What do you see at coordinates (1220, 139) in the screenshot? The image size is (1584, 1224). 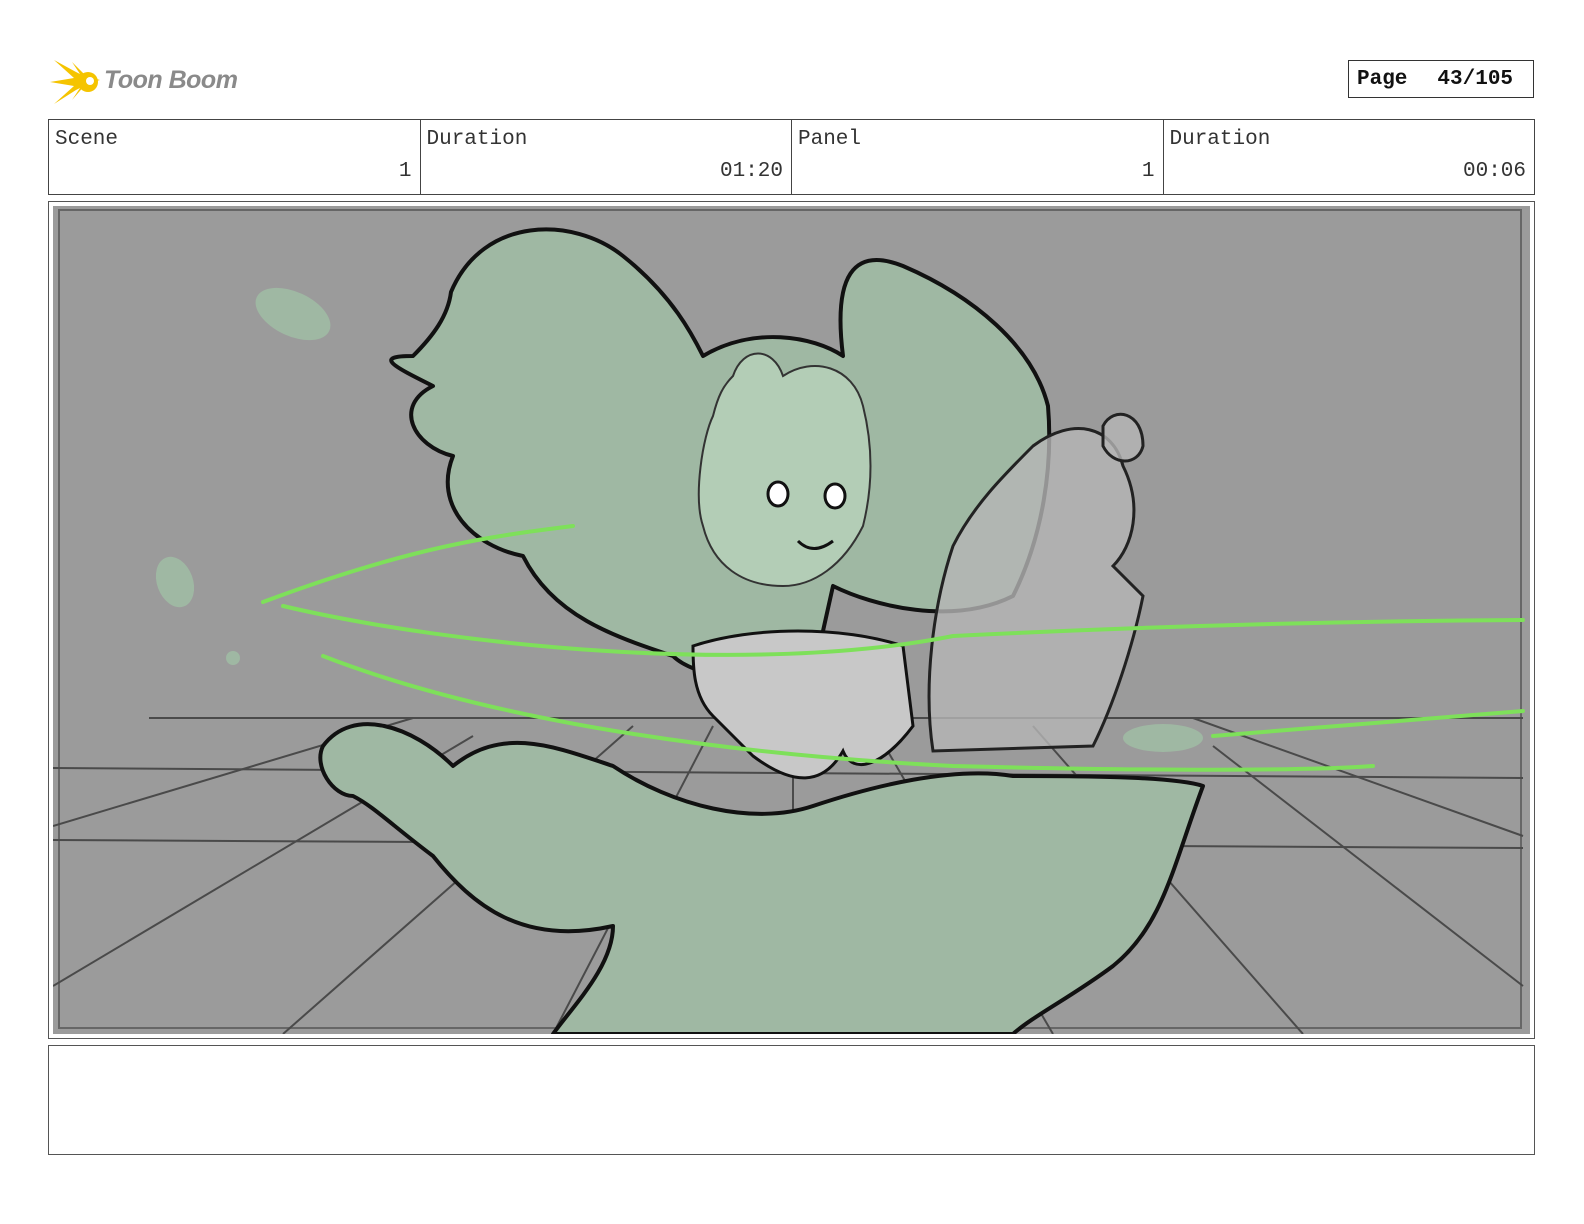 I see `panel-duration-label: Duration` at bounding box center [1220, 139].